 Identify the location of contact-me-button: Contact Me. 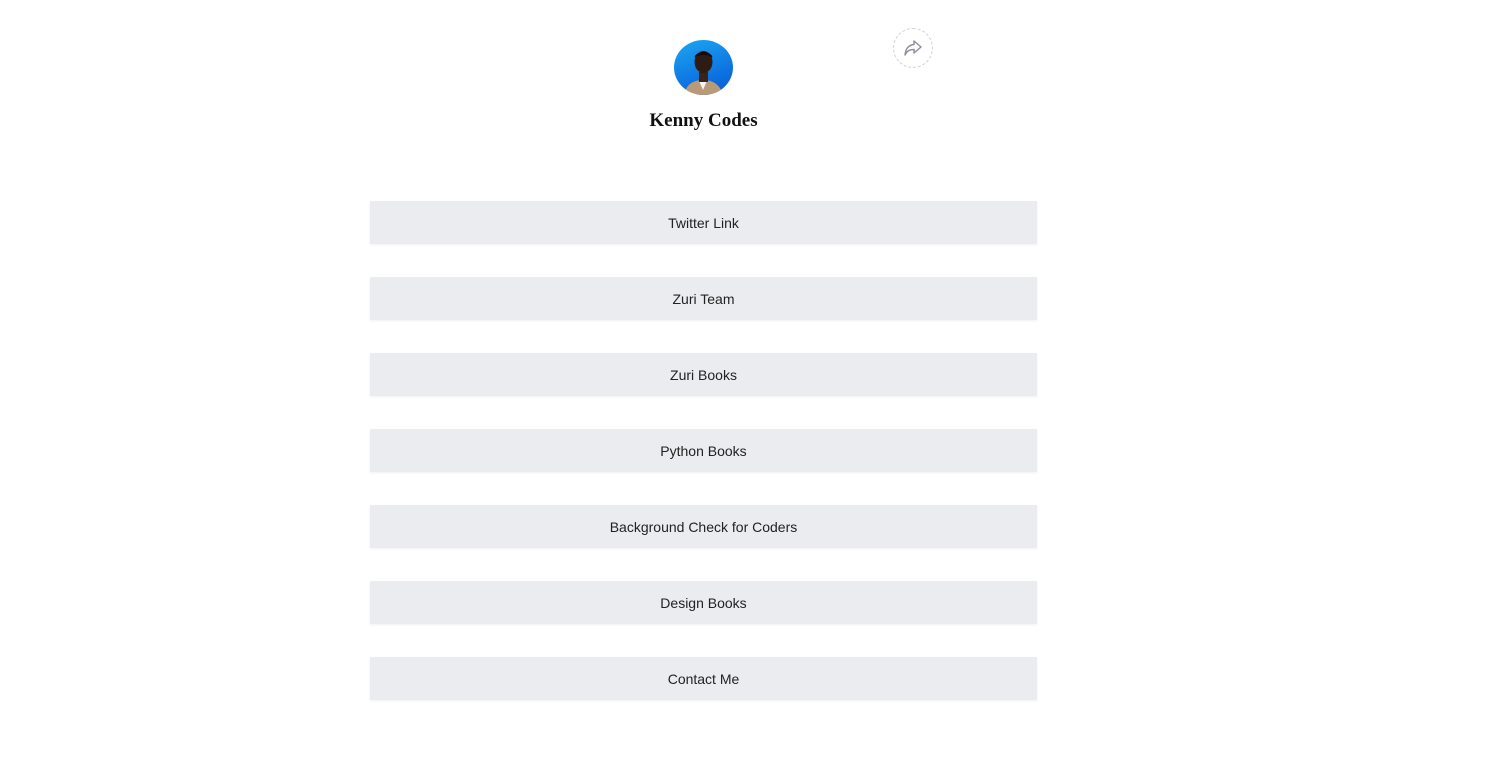
(703, 678).